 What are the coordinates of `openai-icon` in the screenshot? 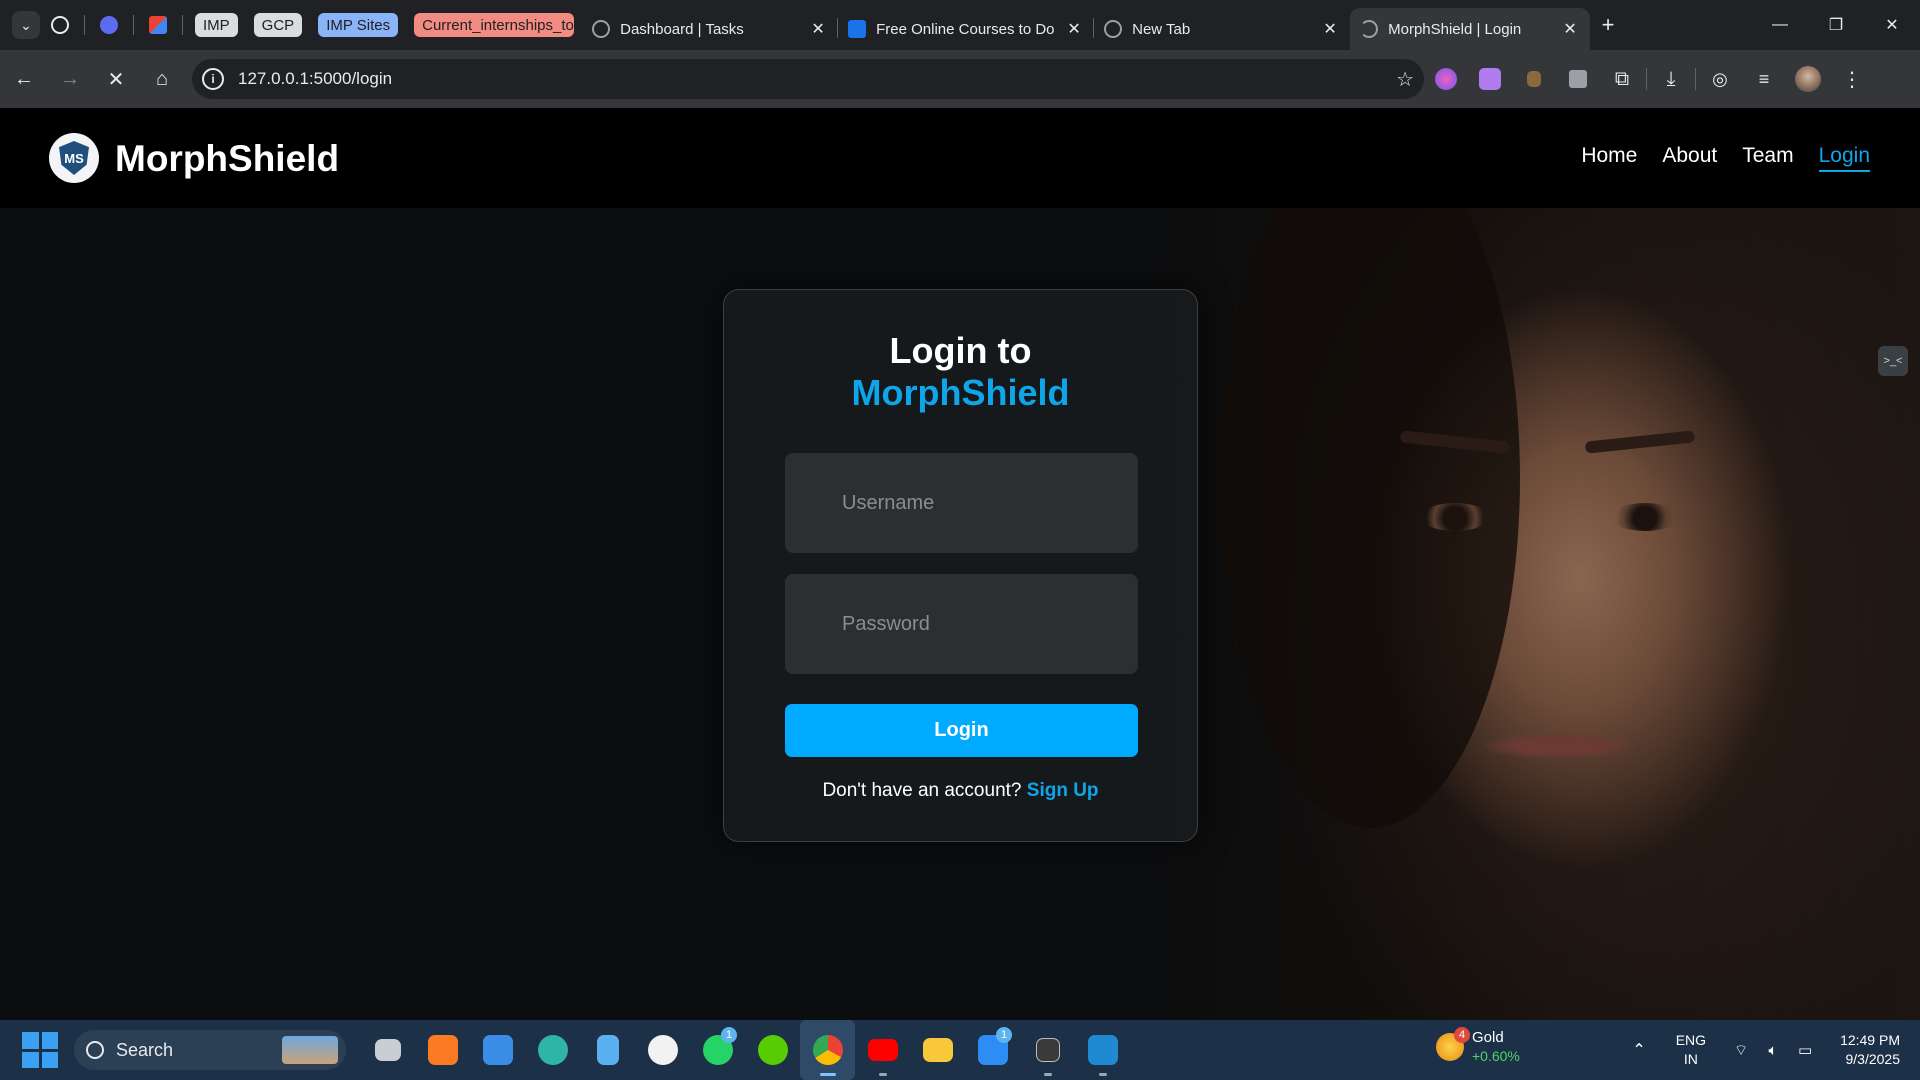 It's located at (60, 25).